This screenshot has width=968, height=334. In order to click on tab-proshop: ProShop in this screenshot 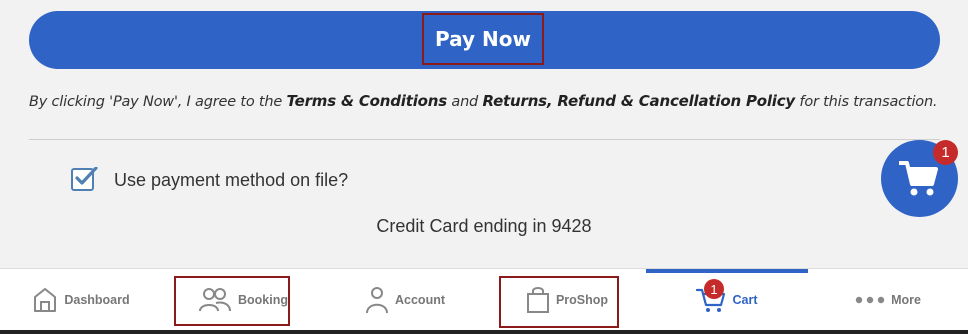, I will do `click(567, 300)`.